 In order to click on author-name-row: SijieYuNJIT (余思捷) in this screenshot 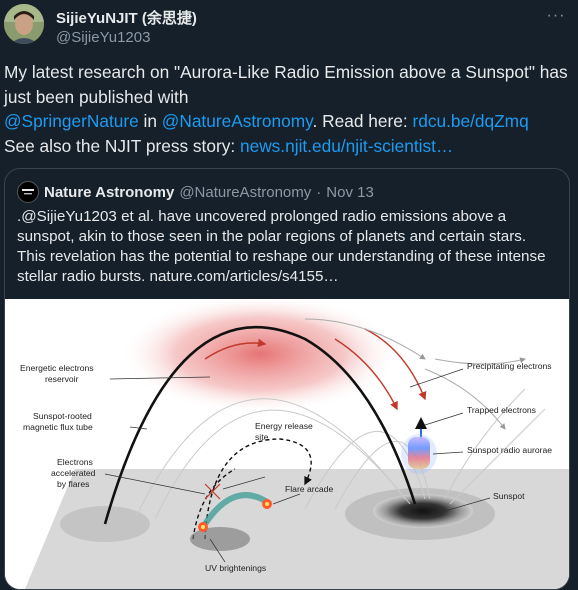, I will do `click(126, 17)`.